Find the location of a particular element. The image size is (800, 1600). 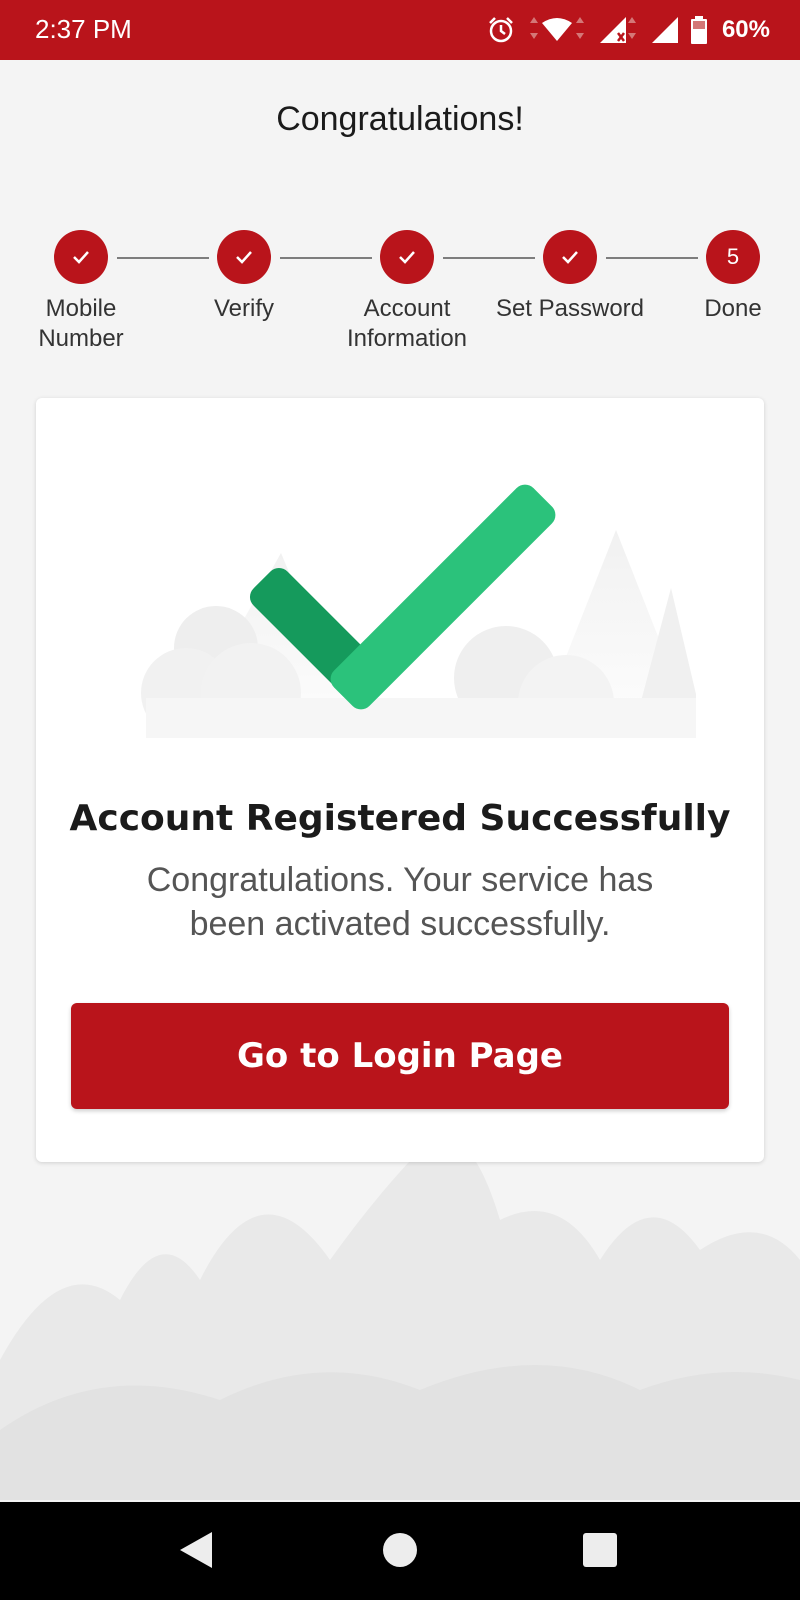

step-account-information: Account Information is located at coordinates (407, 292).